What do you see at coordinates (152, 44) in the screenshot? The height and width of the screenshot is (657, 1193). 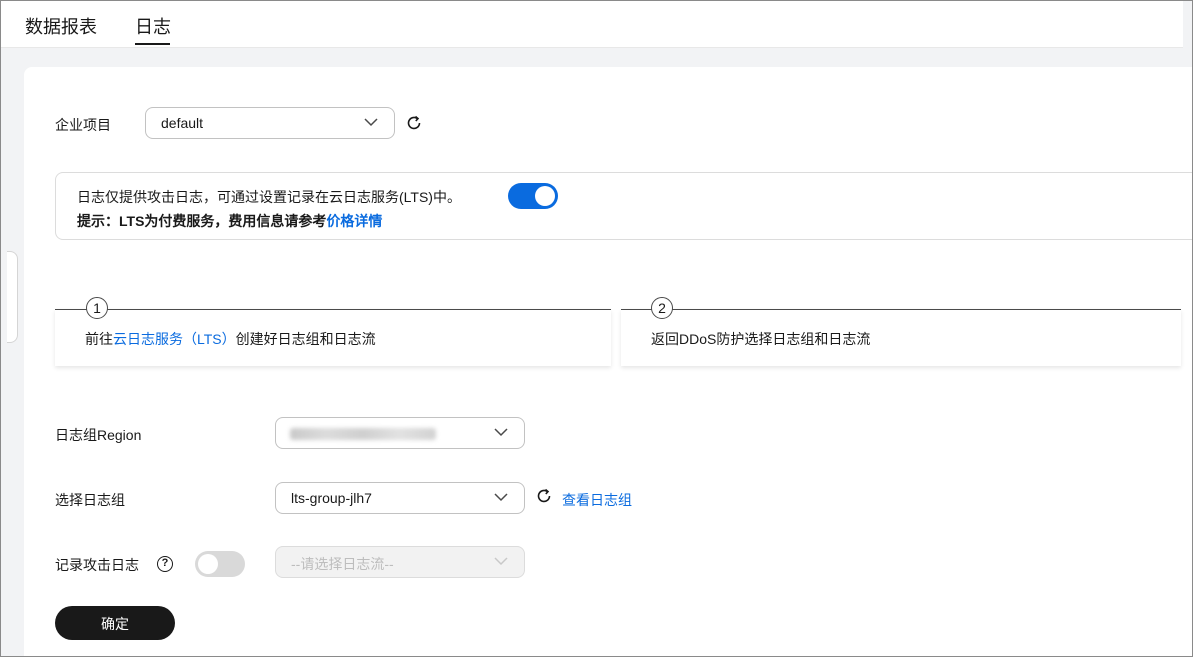 I see `active-tab-indicator` at bounding box center [152, 44].